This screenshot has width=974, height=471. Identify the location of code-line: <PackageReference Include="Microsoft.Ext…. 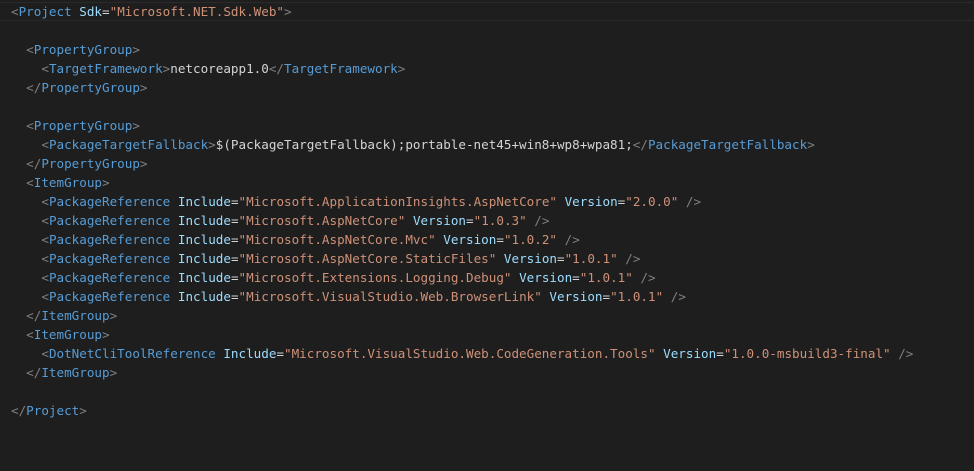
(462, 277).